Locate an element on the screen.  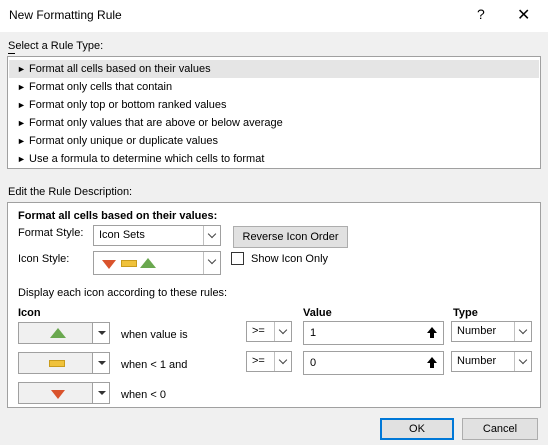
operator-select-row-2: >= is located at coordinates (269, 361).